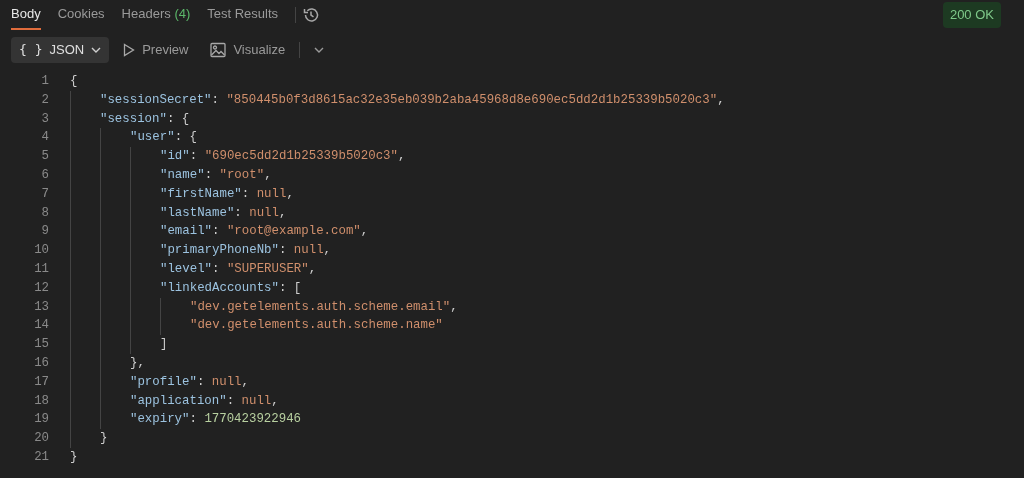 This screenshot has height=478, width=1024. I want to click on view-tab: Preview, so click(156, 50).